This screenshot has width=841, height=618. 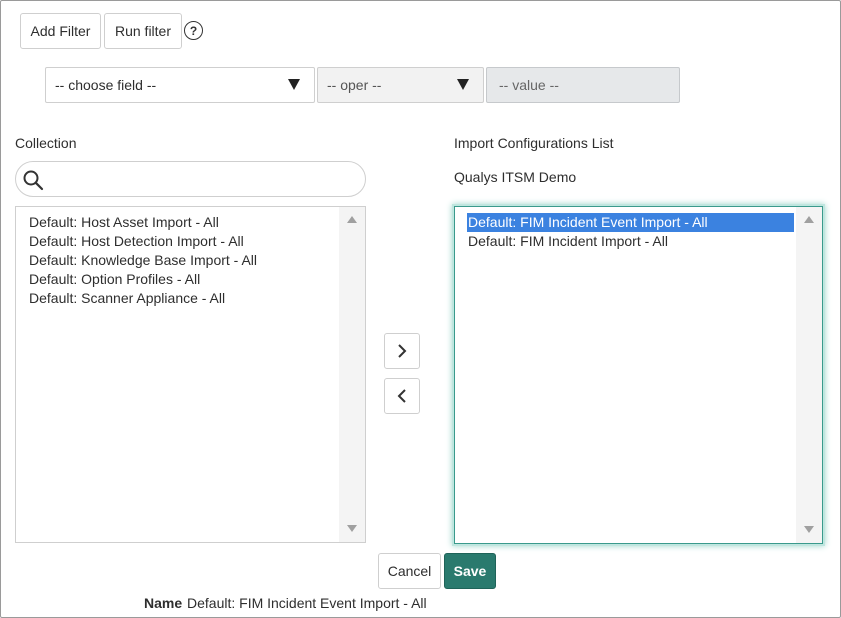 What do you see at coordinates (106, 85) in the screenshot?
I see `choose-field-value: -- choose field --` at bounding box center [106, 85].